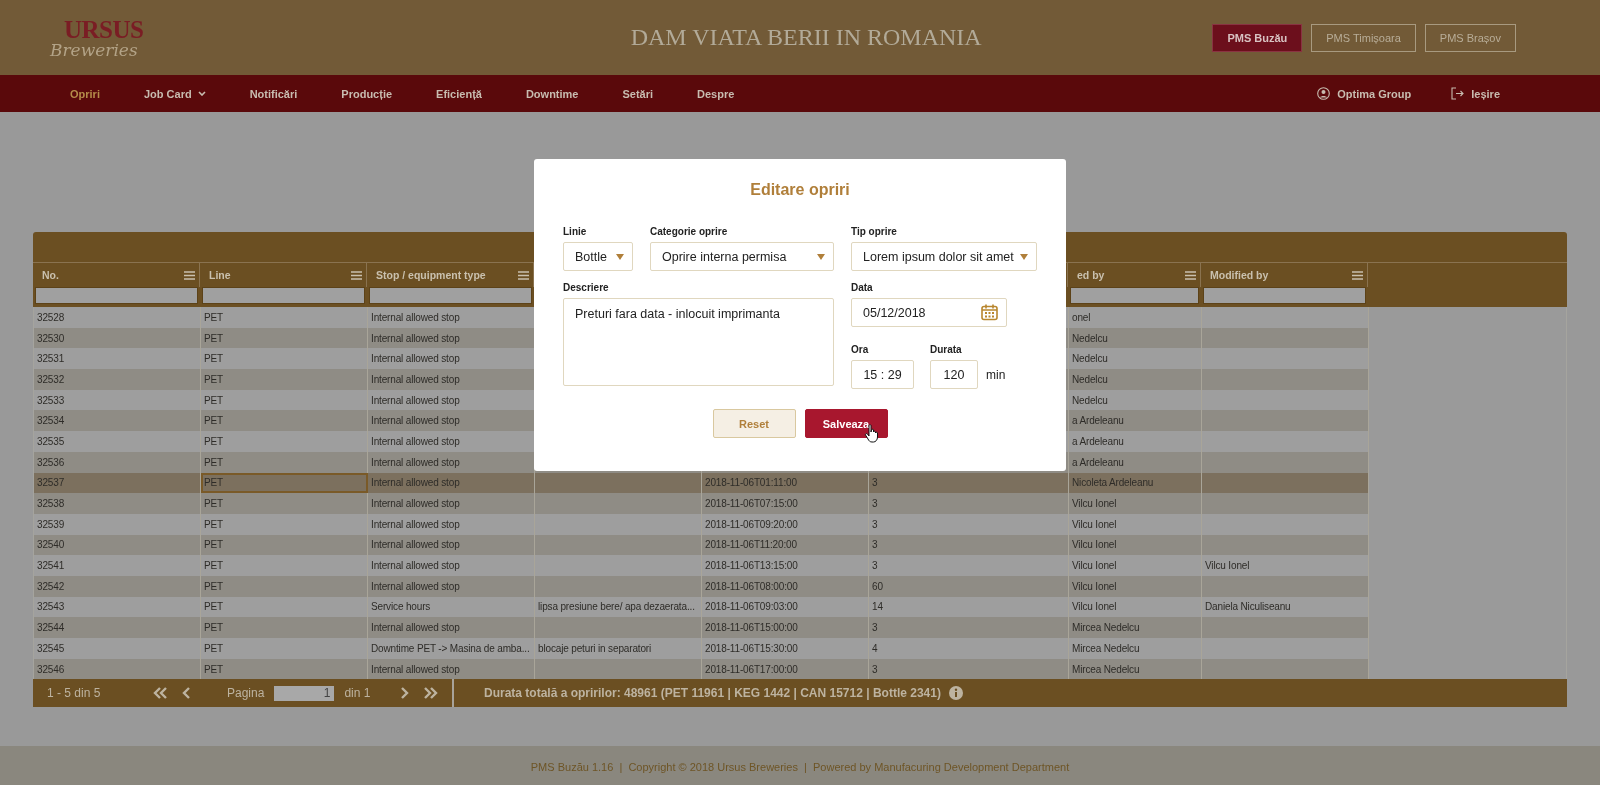  What do you see at coordinates (800, 627) in the screenshot?
I see `table-row: 32544 PET Internal allowed stop 2018-11-06T15:00:00 3 Mircea Nedelcu` at bounding box center [800, 627].